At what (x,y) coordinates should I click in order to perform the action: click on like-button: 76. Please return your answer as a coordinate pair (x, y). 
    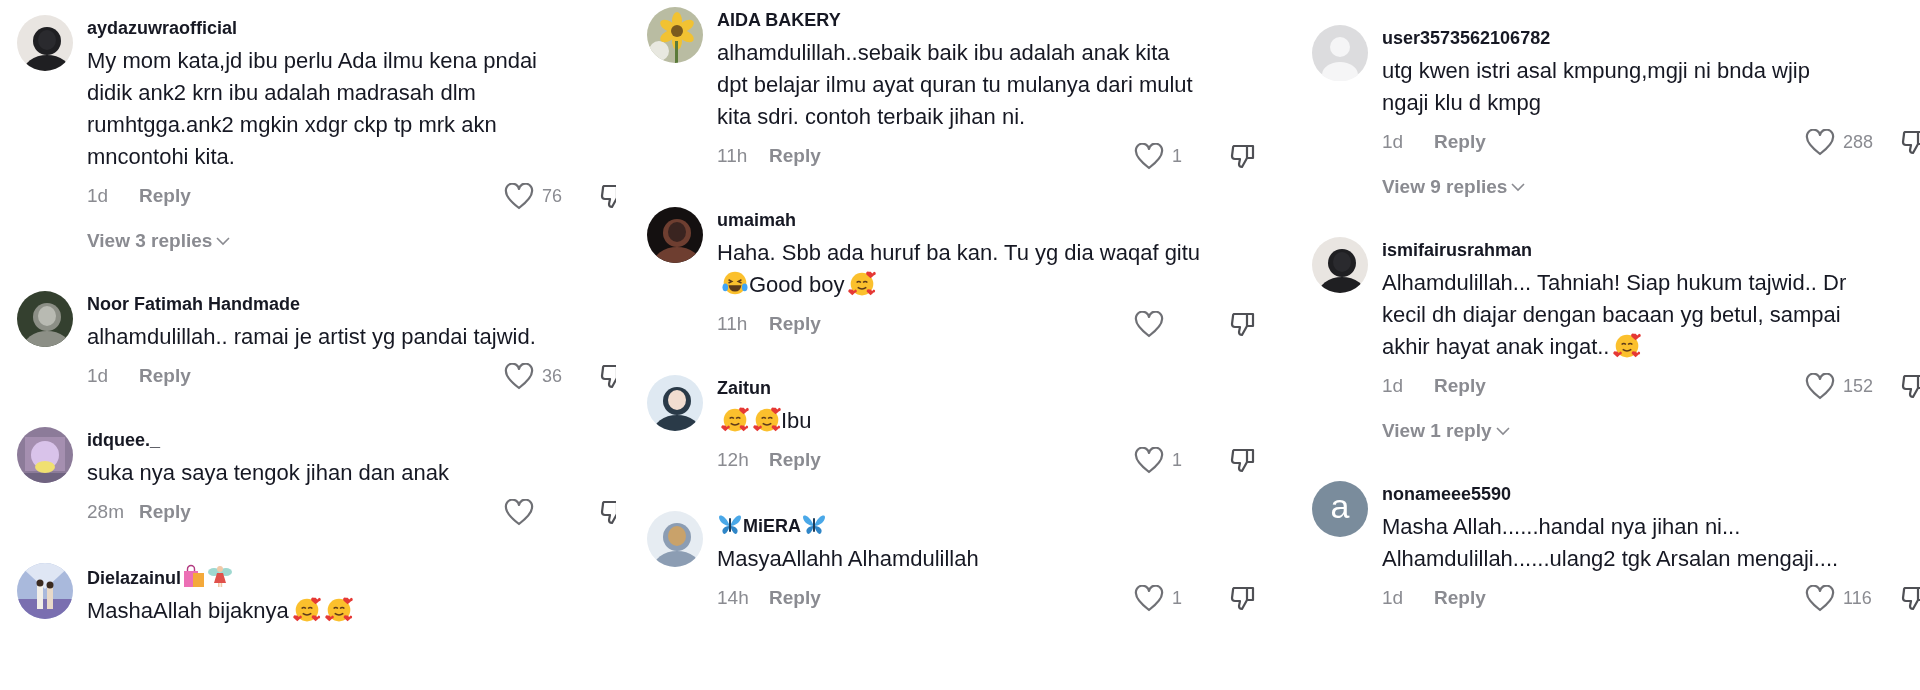
    Looking at the image, I should click on (551, 196).